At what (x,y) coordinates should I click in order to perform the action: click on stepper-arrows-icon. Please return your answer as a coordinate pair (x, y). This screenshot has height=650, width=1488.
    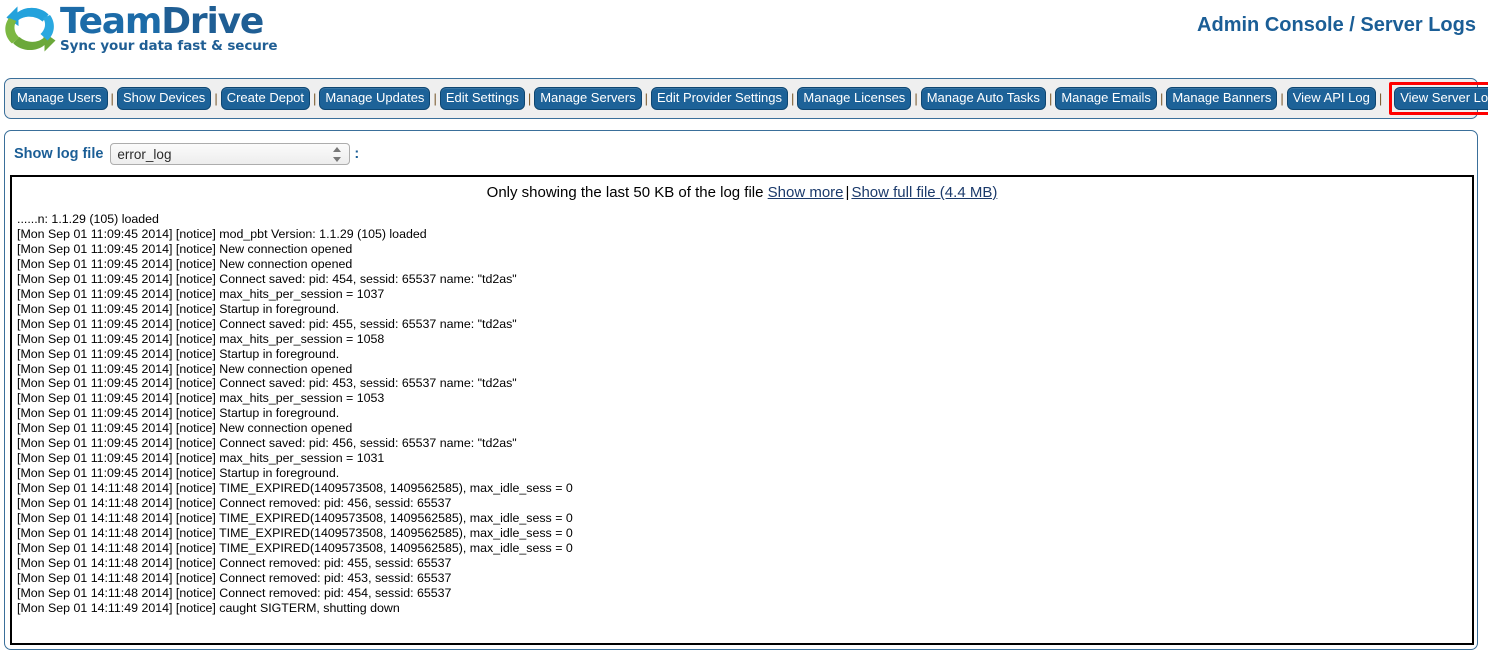
    Looking at the image, I should click on (337, 154).